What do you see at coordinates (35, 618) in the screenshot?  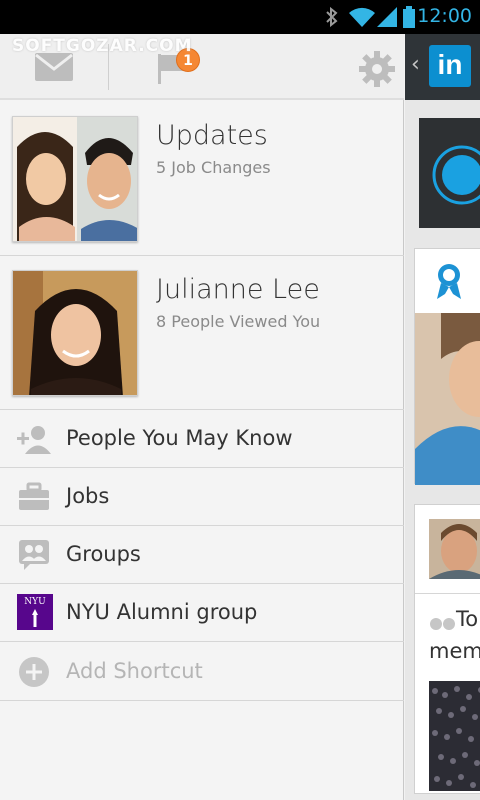 I see `torch-icon` at bounding box center [35, 618].